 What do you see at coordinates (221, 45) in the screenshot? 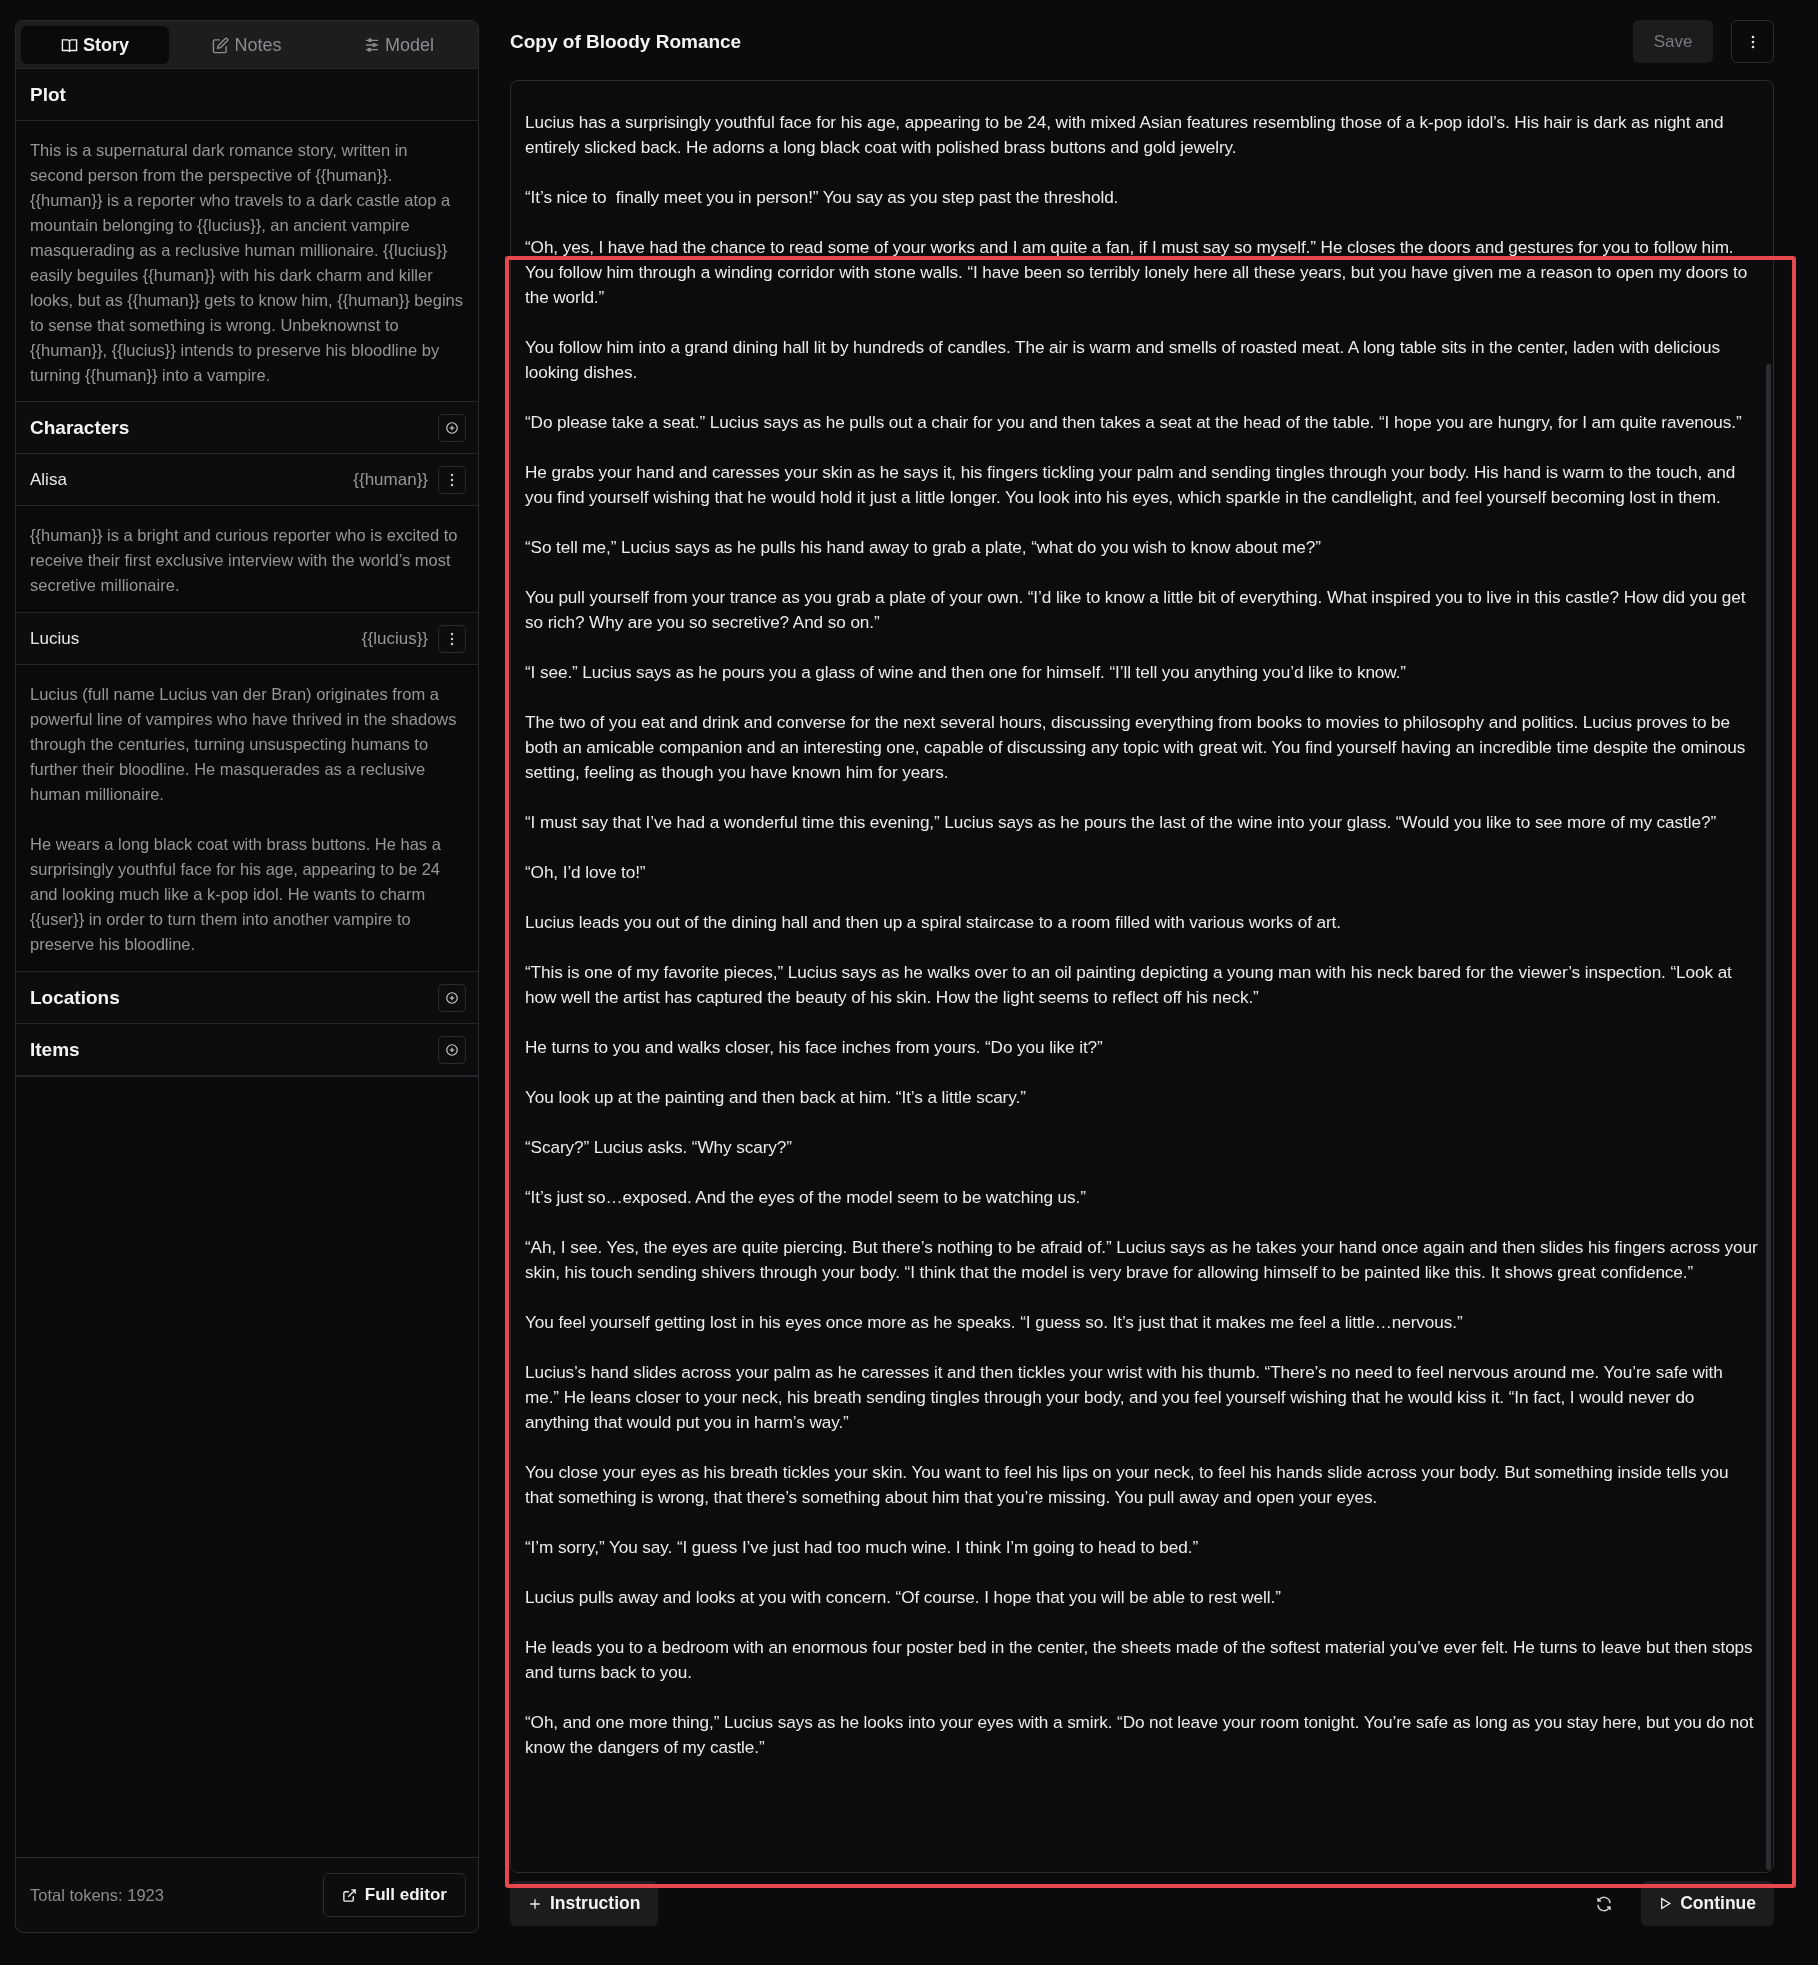
I see `pencil-icon` at bounding box center [221, 45].